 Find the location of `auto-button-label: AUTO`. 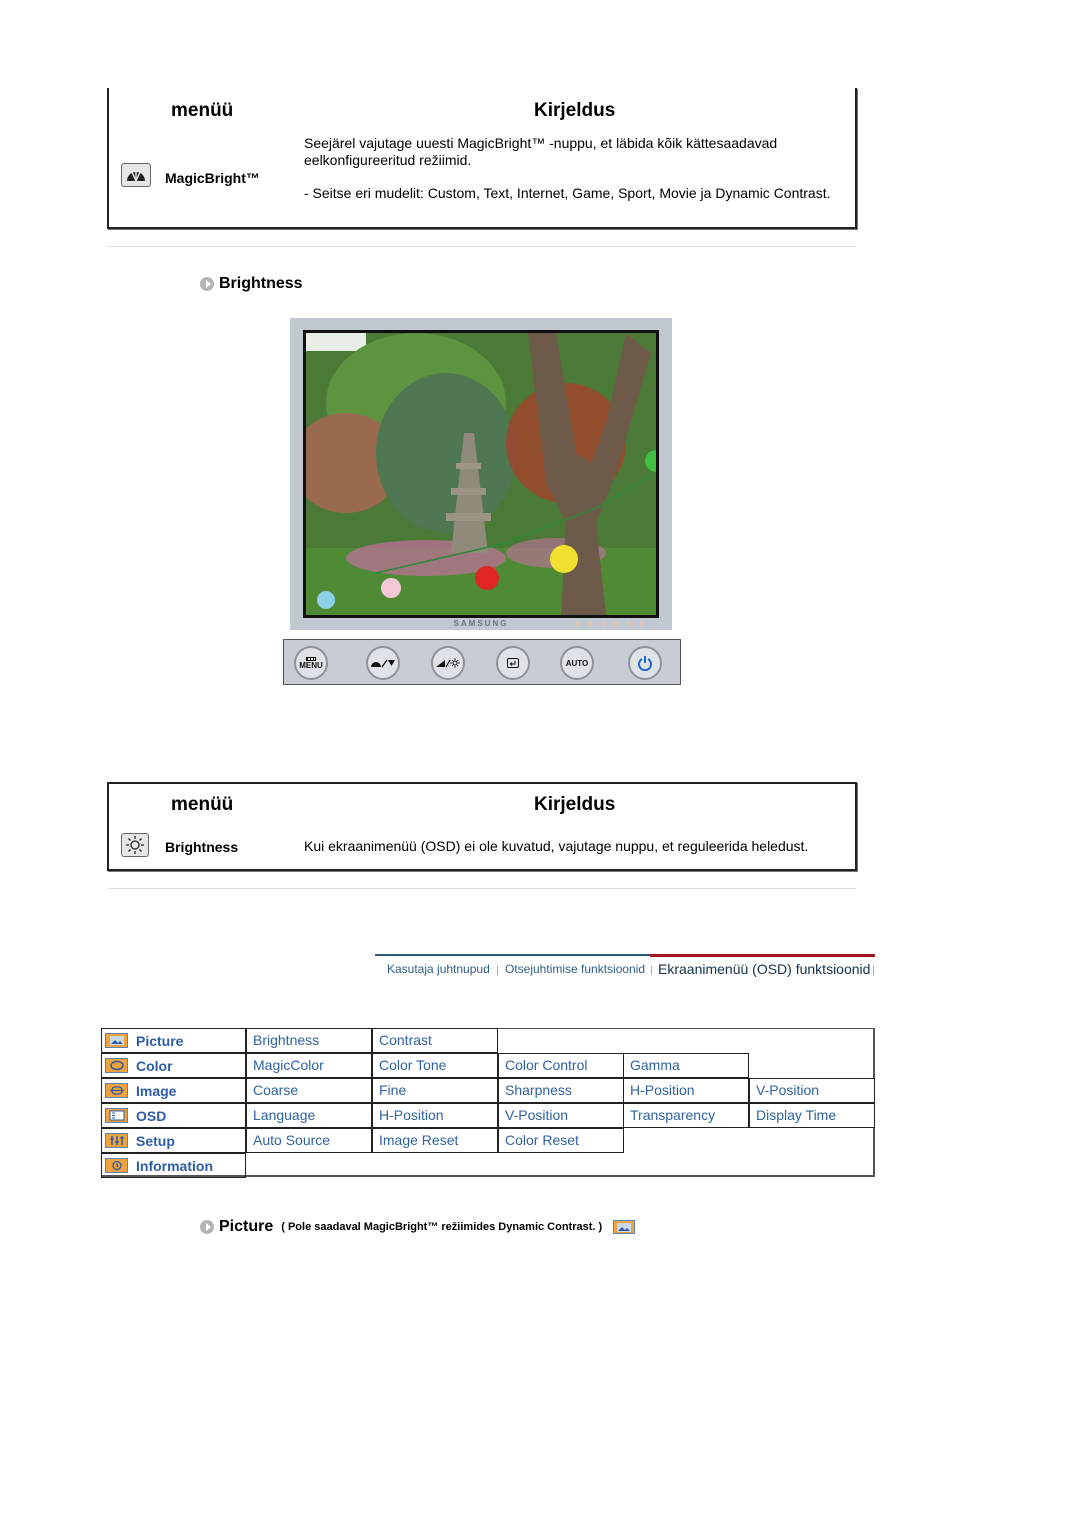

auto-button-label: AUTO is located at coordinates (577, 663).